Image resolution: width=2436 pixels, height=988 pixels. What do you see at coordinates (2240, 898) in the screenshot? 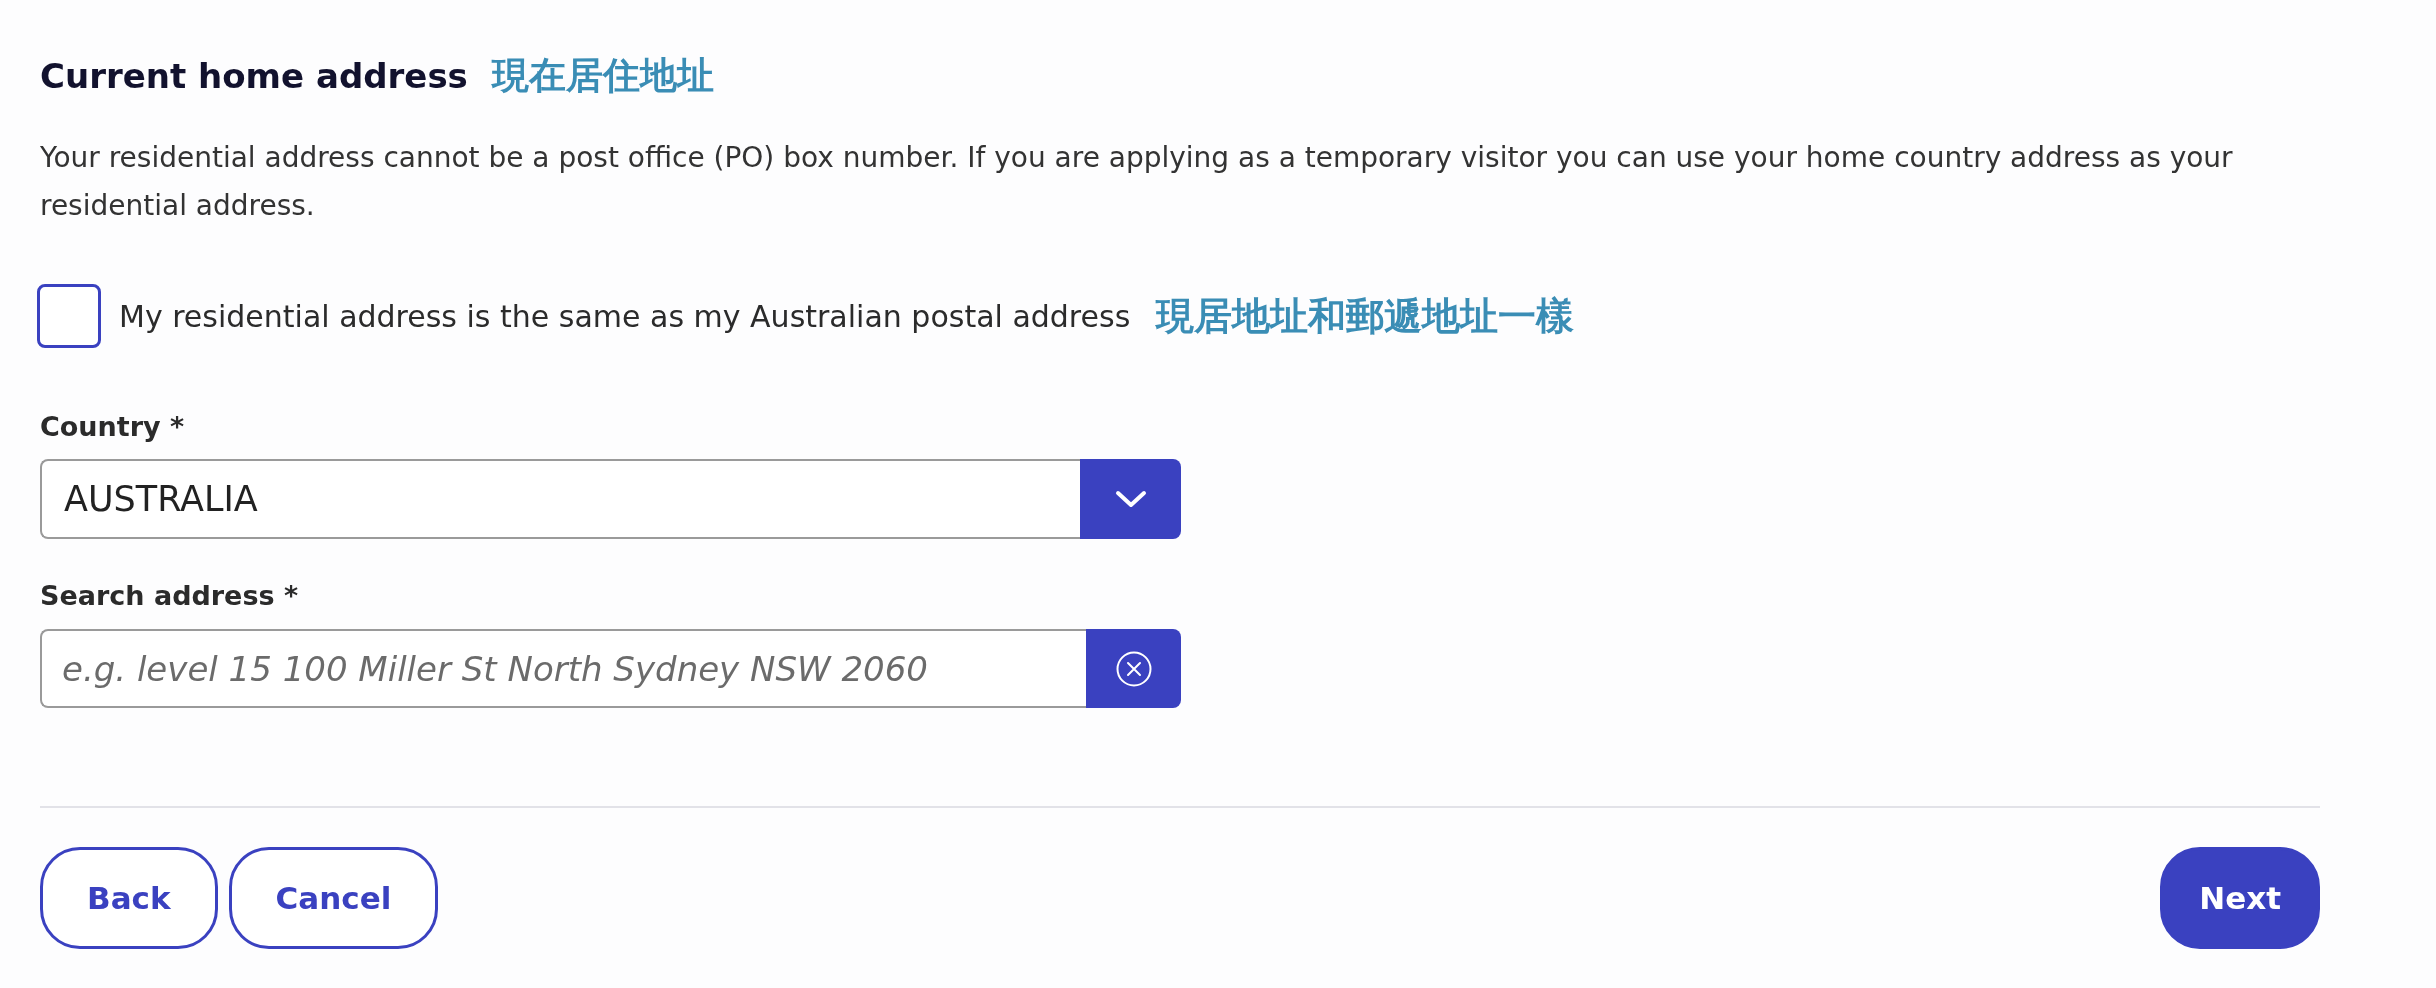
I see `next-button: Next` at bounding box center [2240, 898].